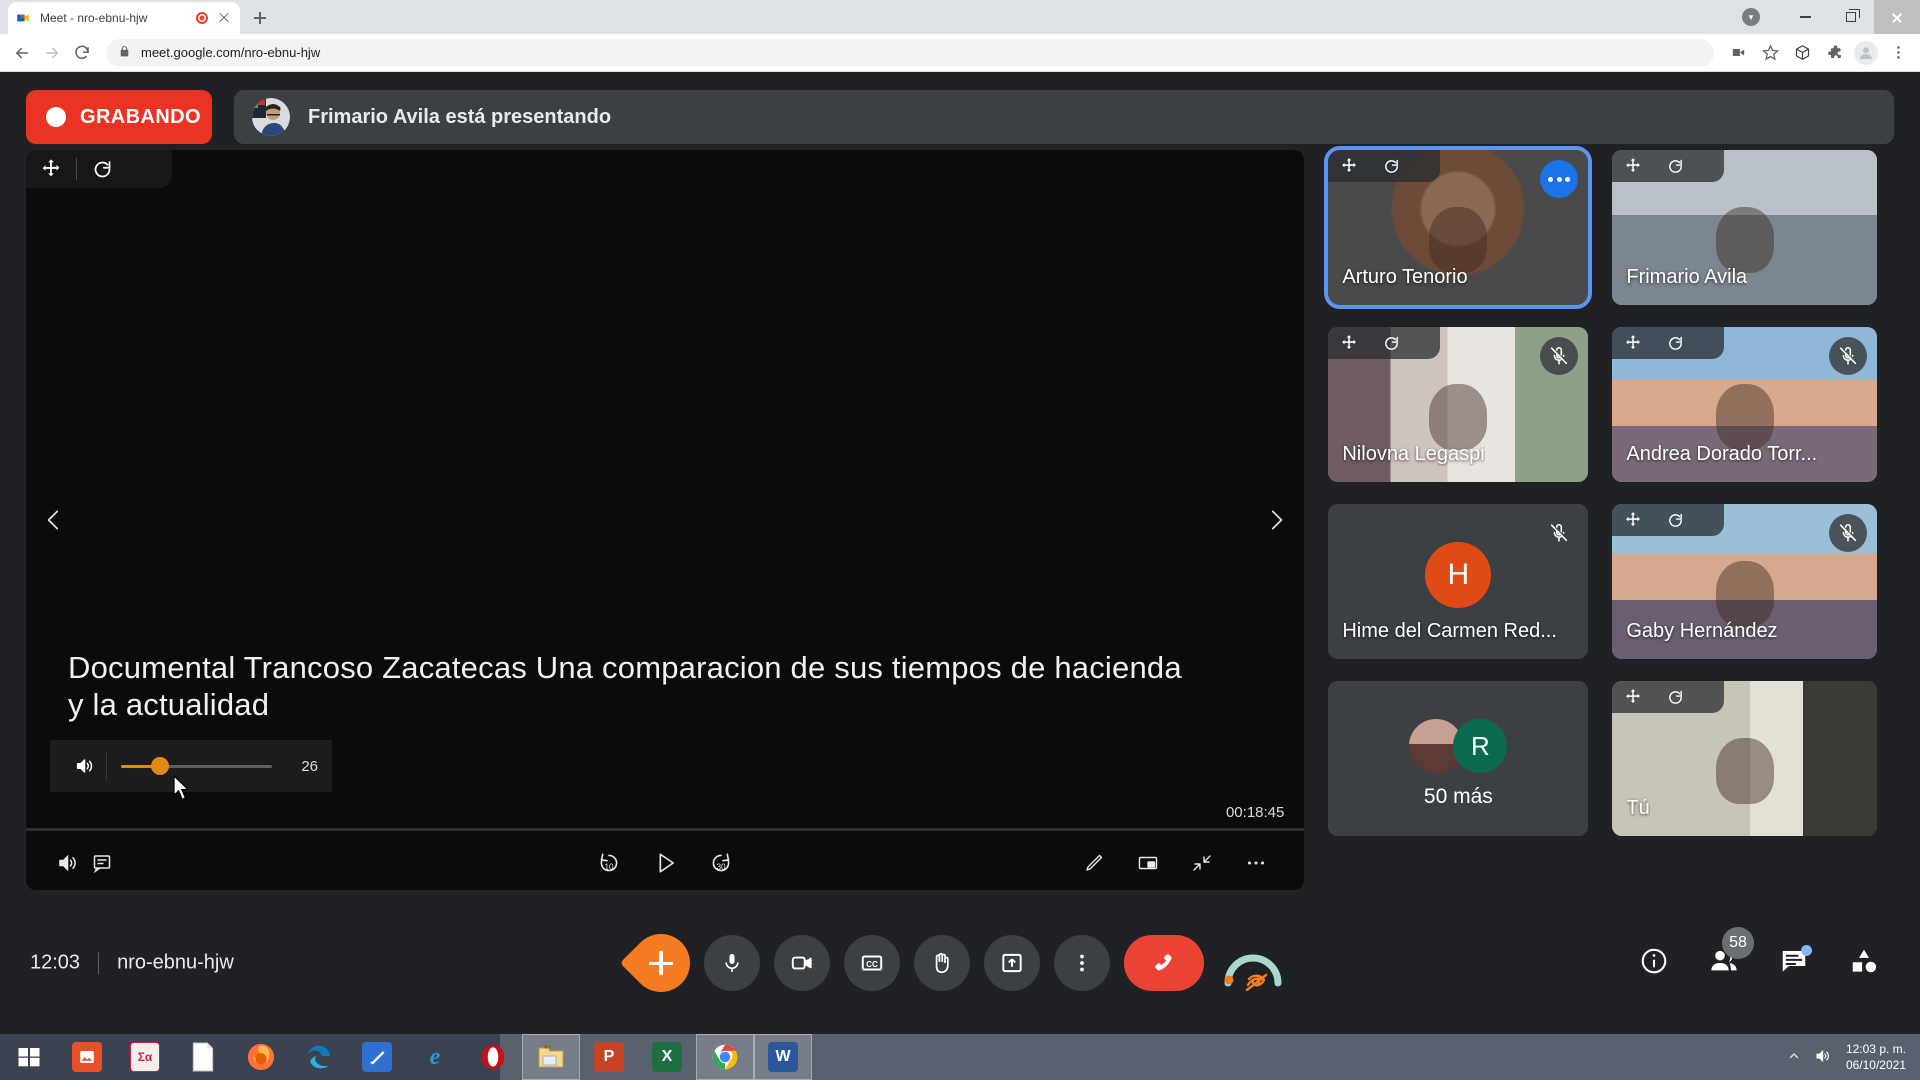  I want to click on raise-hand-button, so click(942, 963).